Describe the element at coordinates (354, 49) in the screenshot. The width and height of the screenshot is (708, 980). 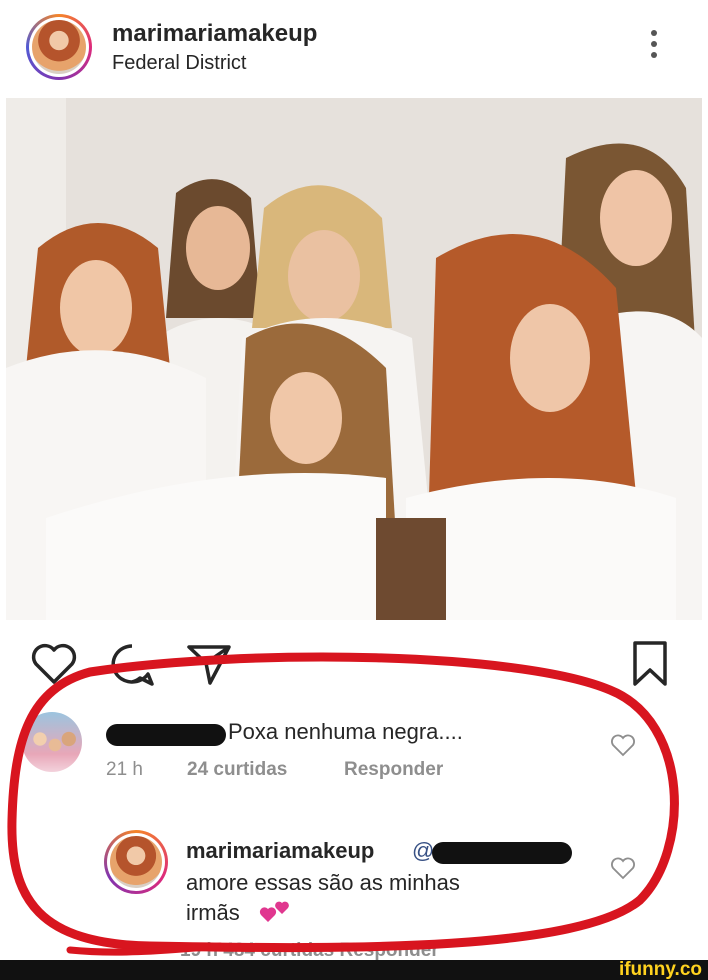
I see `post-header: marimariamakeup Federal District` at that location.